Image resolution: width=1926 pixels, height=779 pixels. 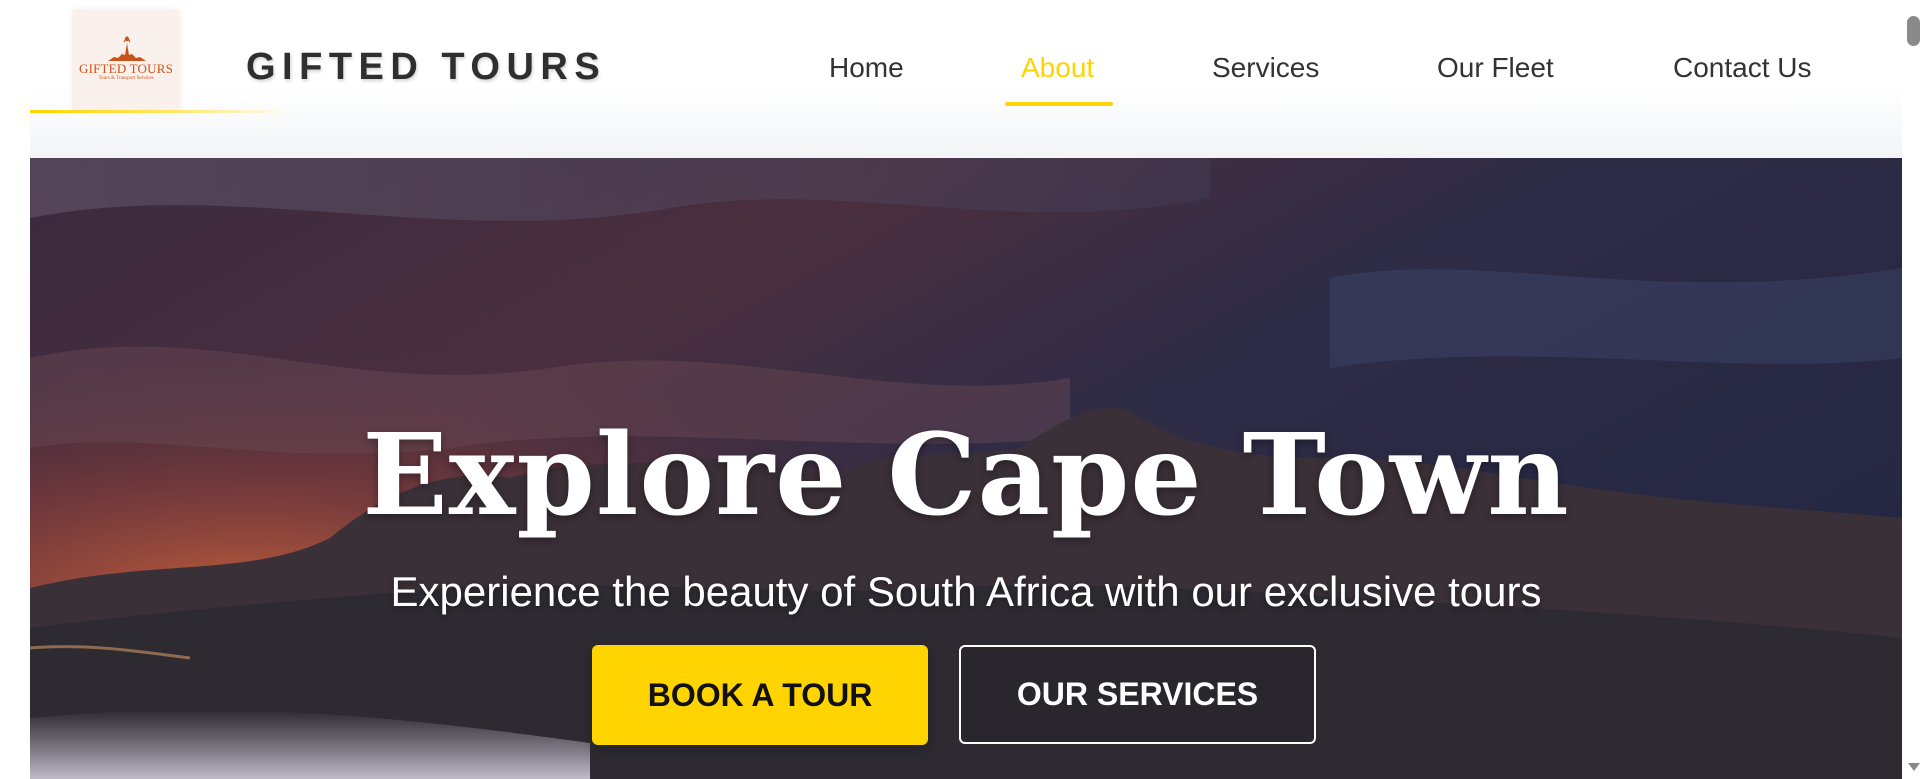 What do you see at coordinates (1742, 68) in the screenshot?
I see `nav-contact-us: Contact Us` at bounding box center [1742, 68].